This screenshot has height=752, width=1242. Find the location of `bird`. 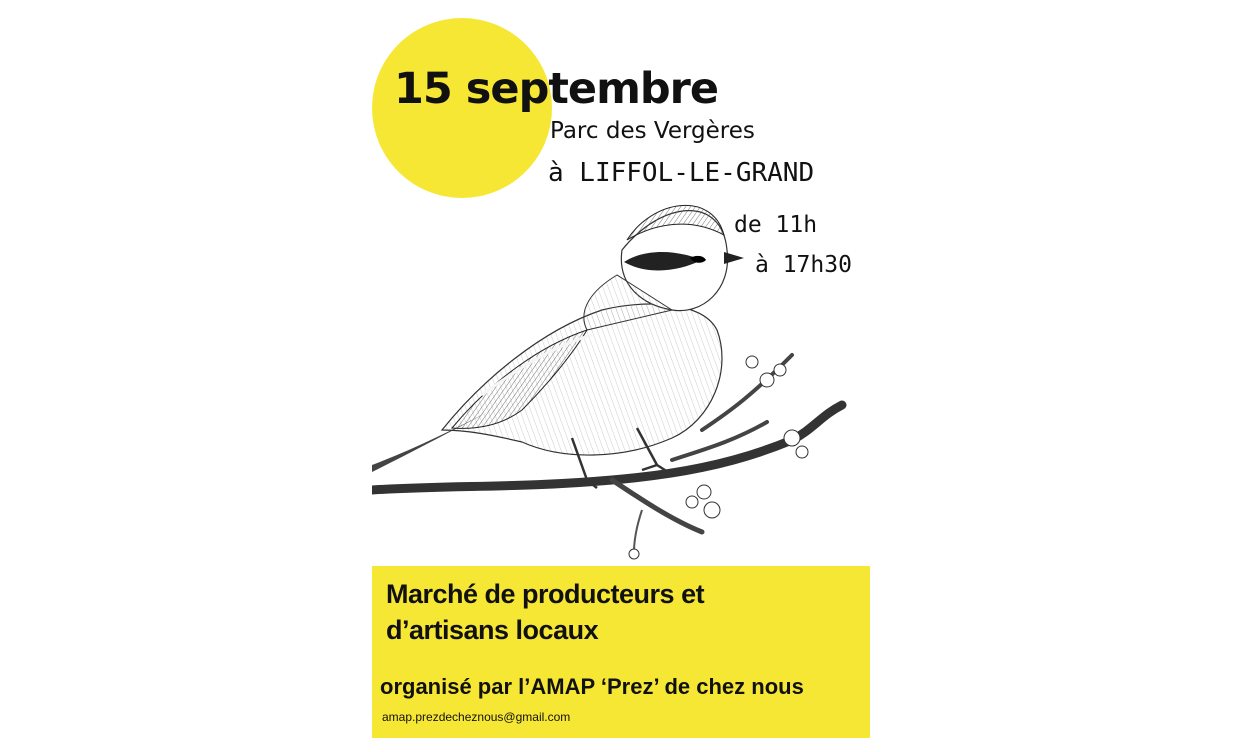

bird is located at coordinates (558, 346).